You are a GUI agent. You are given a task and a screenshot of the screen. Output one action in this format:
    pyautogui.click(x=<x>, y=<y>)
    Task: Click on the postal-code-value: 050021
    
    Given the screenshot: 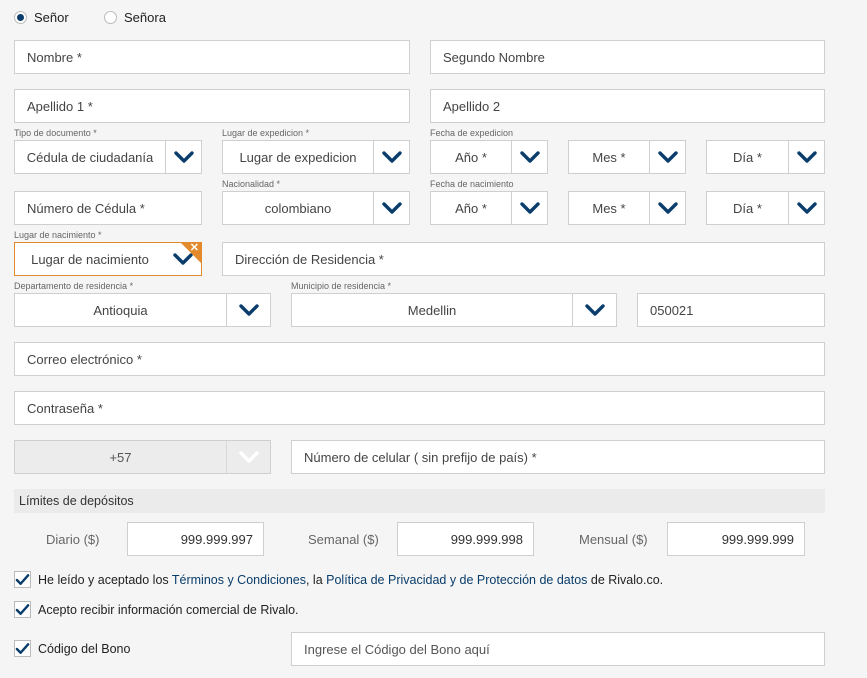 What is the action you would take?
    pyautogui.click(x=672, y=310)
    